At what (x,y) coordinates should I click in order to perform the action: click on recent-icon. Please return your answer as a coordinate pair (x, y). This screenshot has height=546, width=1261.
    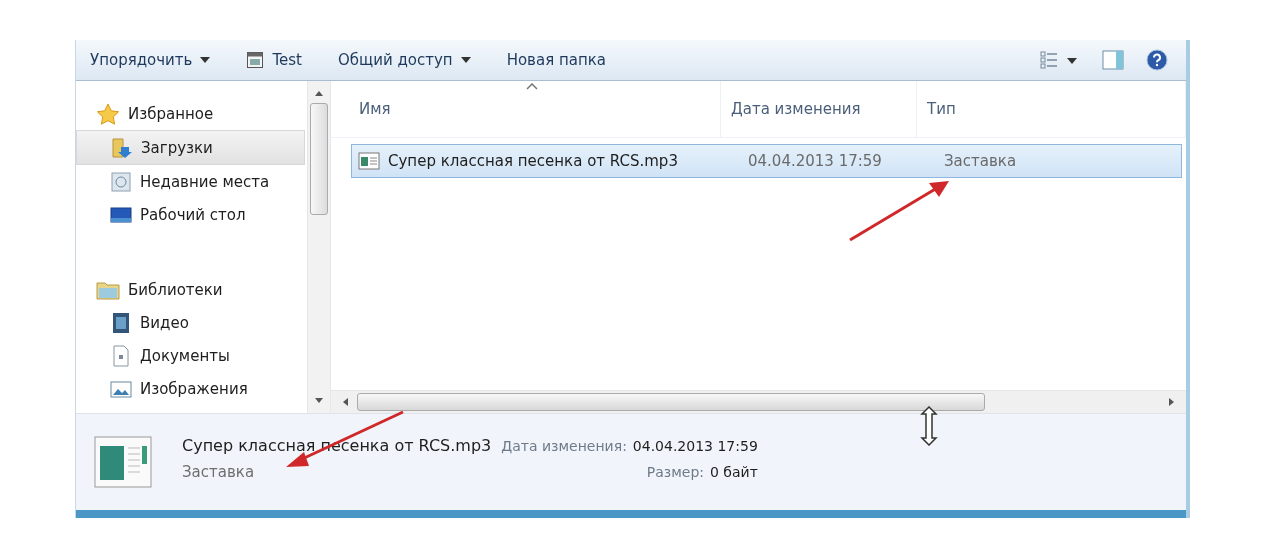
    Looking at the image, I should click on (121, 181).